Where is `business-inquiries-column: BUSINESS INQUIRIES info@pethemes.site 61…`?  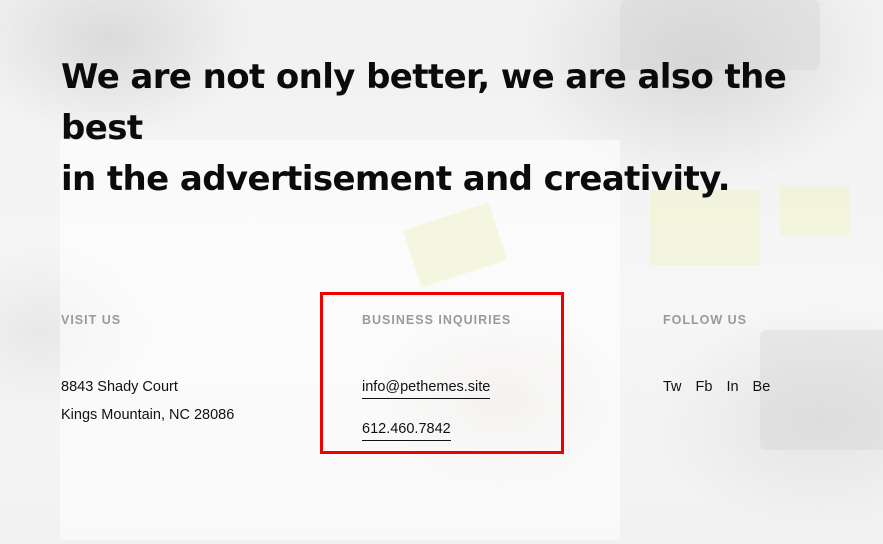 business-inquiries-column: BUSINESS INQUIRIES info@pethemes.site 61… is located at coordinates (436, 378).